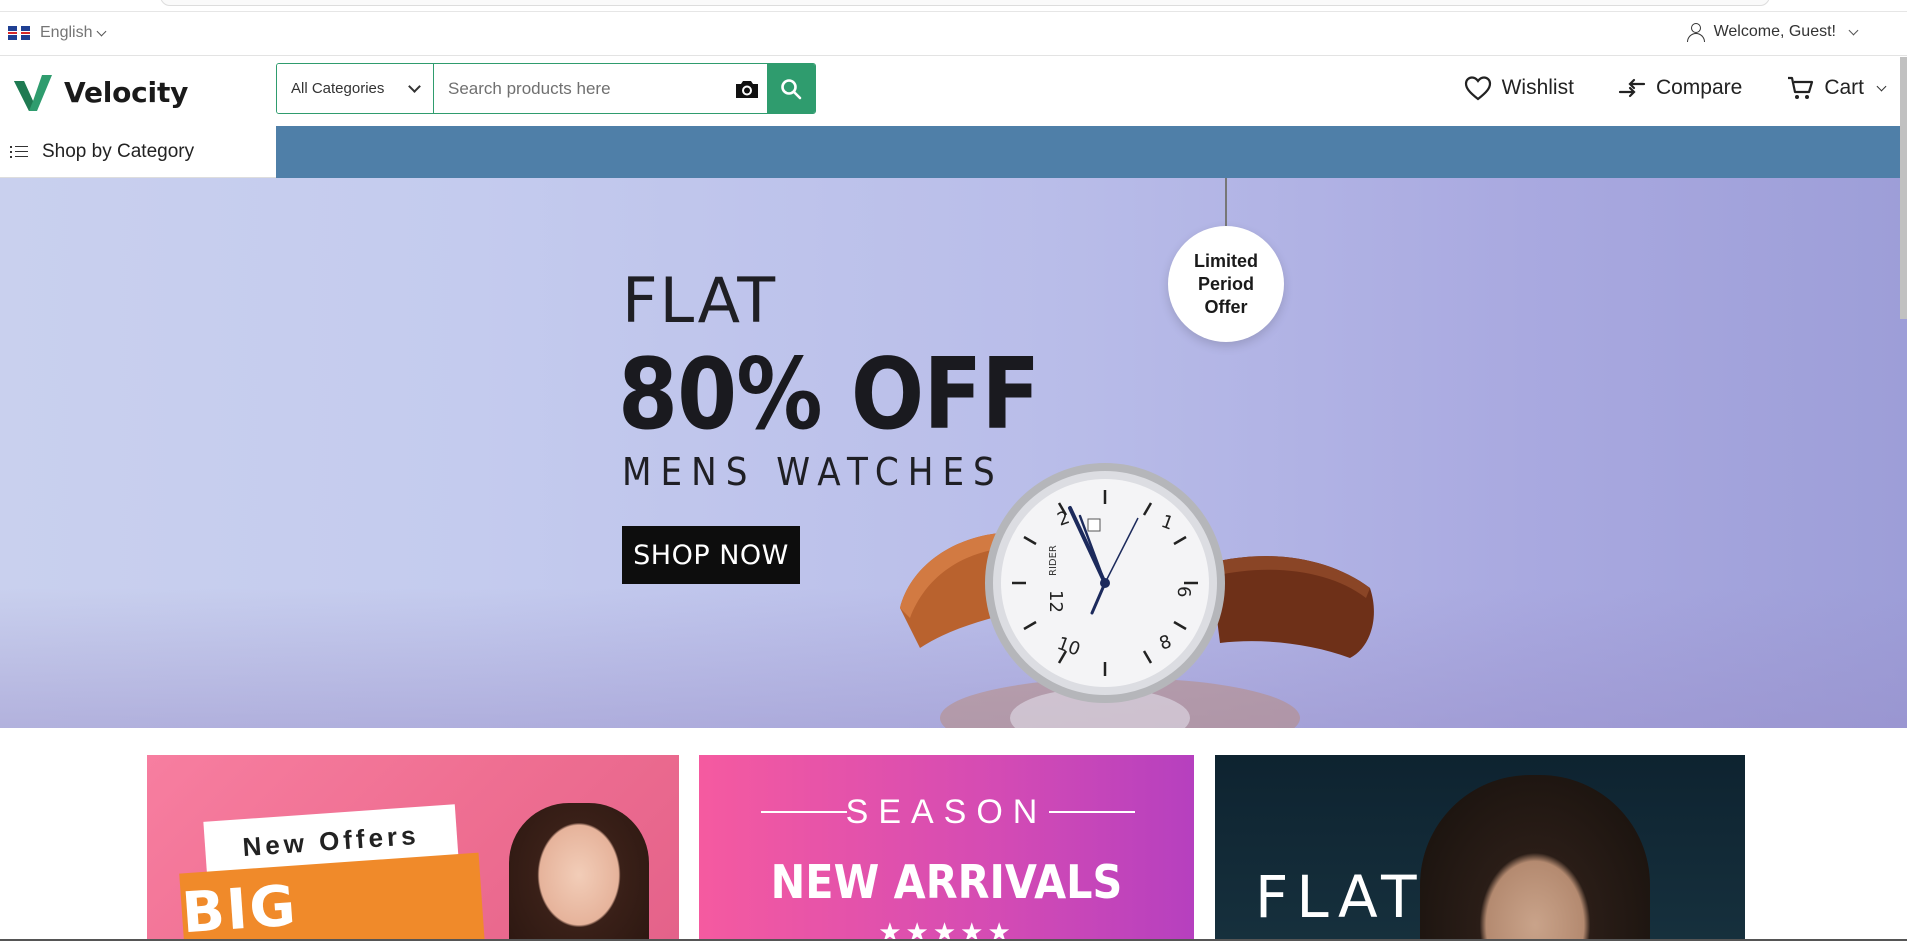 The width and height of the screenshot is (1907, 941). I want to click on wishlist-link: Wishlist, so click(1519, 88).